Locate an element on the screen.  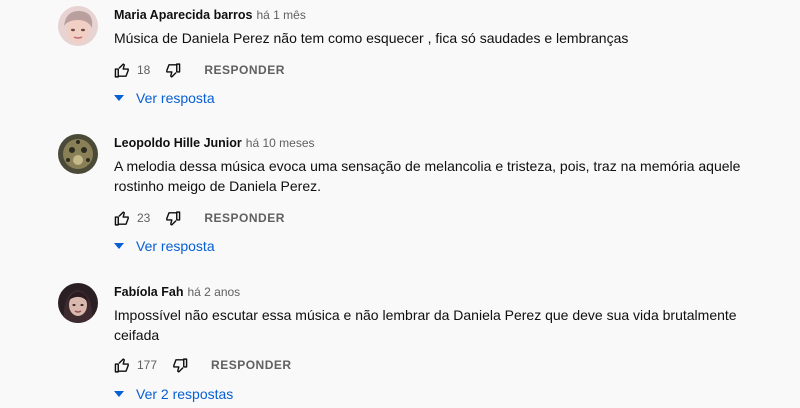
view-replies-label: Ver 2 respostas is located at coordinates (185, 394).